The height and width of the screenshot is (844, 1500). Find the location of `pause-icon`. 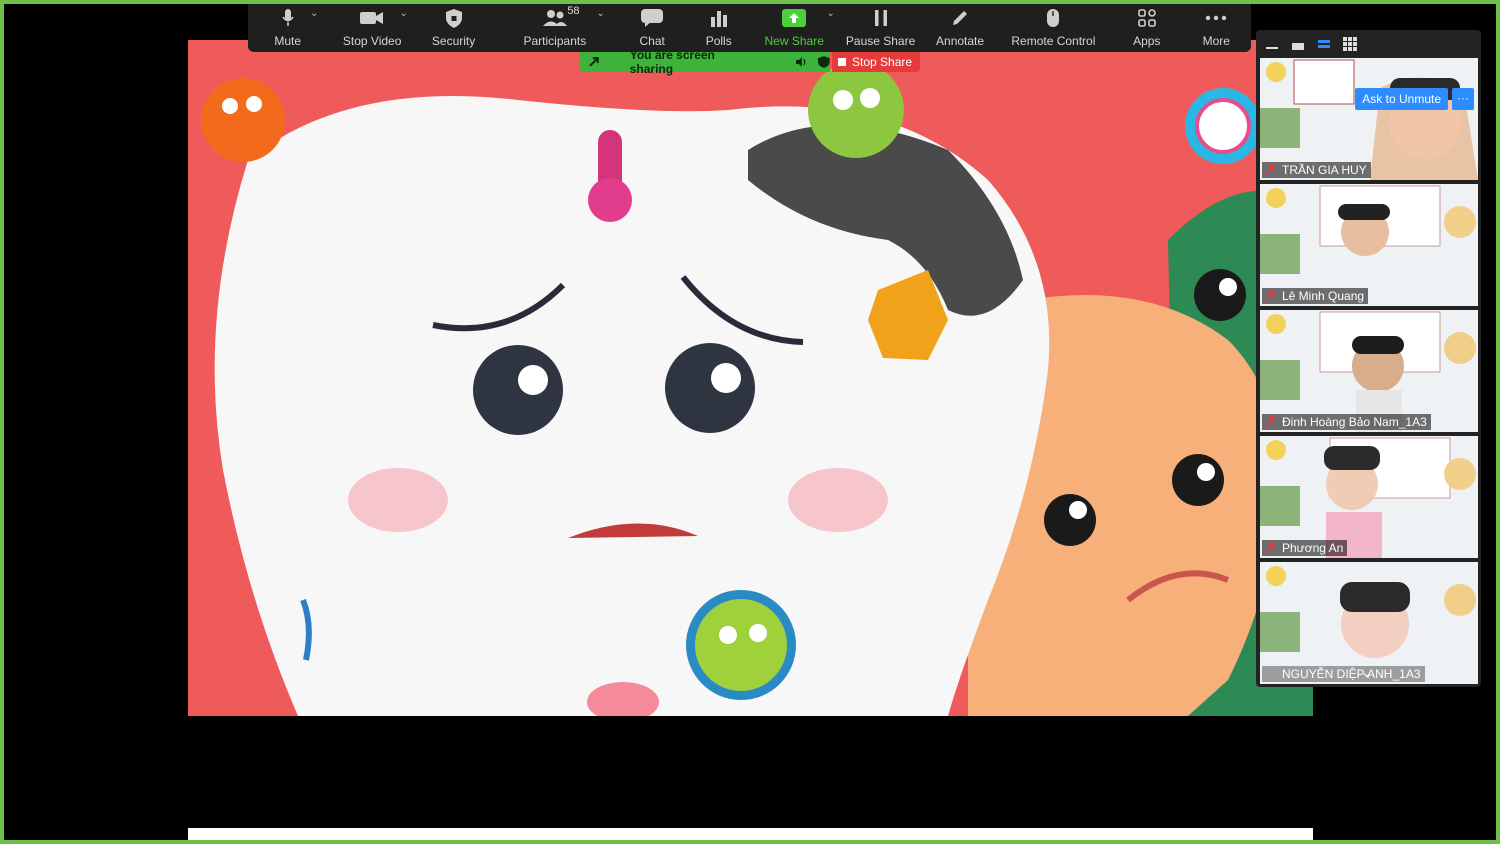

pause-icon is located at coordinates (881, 18).